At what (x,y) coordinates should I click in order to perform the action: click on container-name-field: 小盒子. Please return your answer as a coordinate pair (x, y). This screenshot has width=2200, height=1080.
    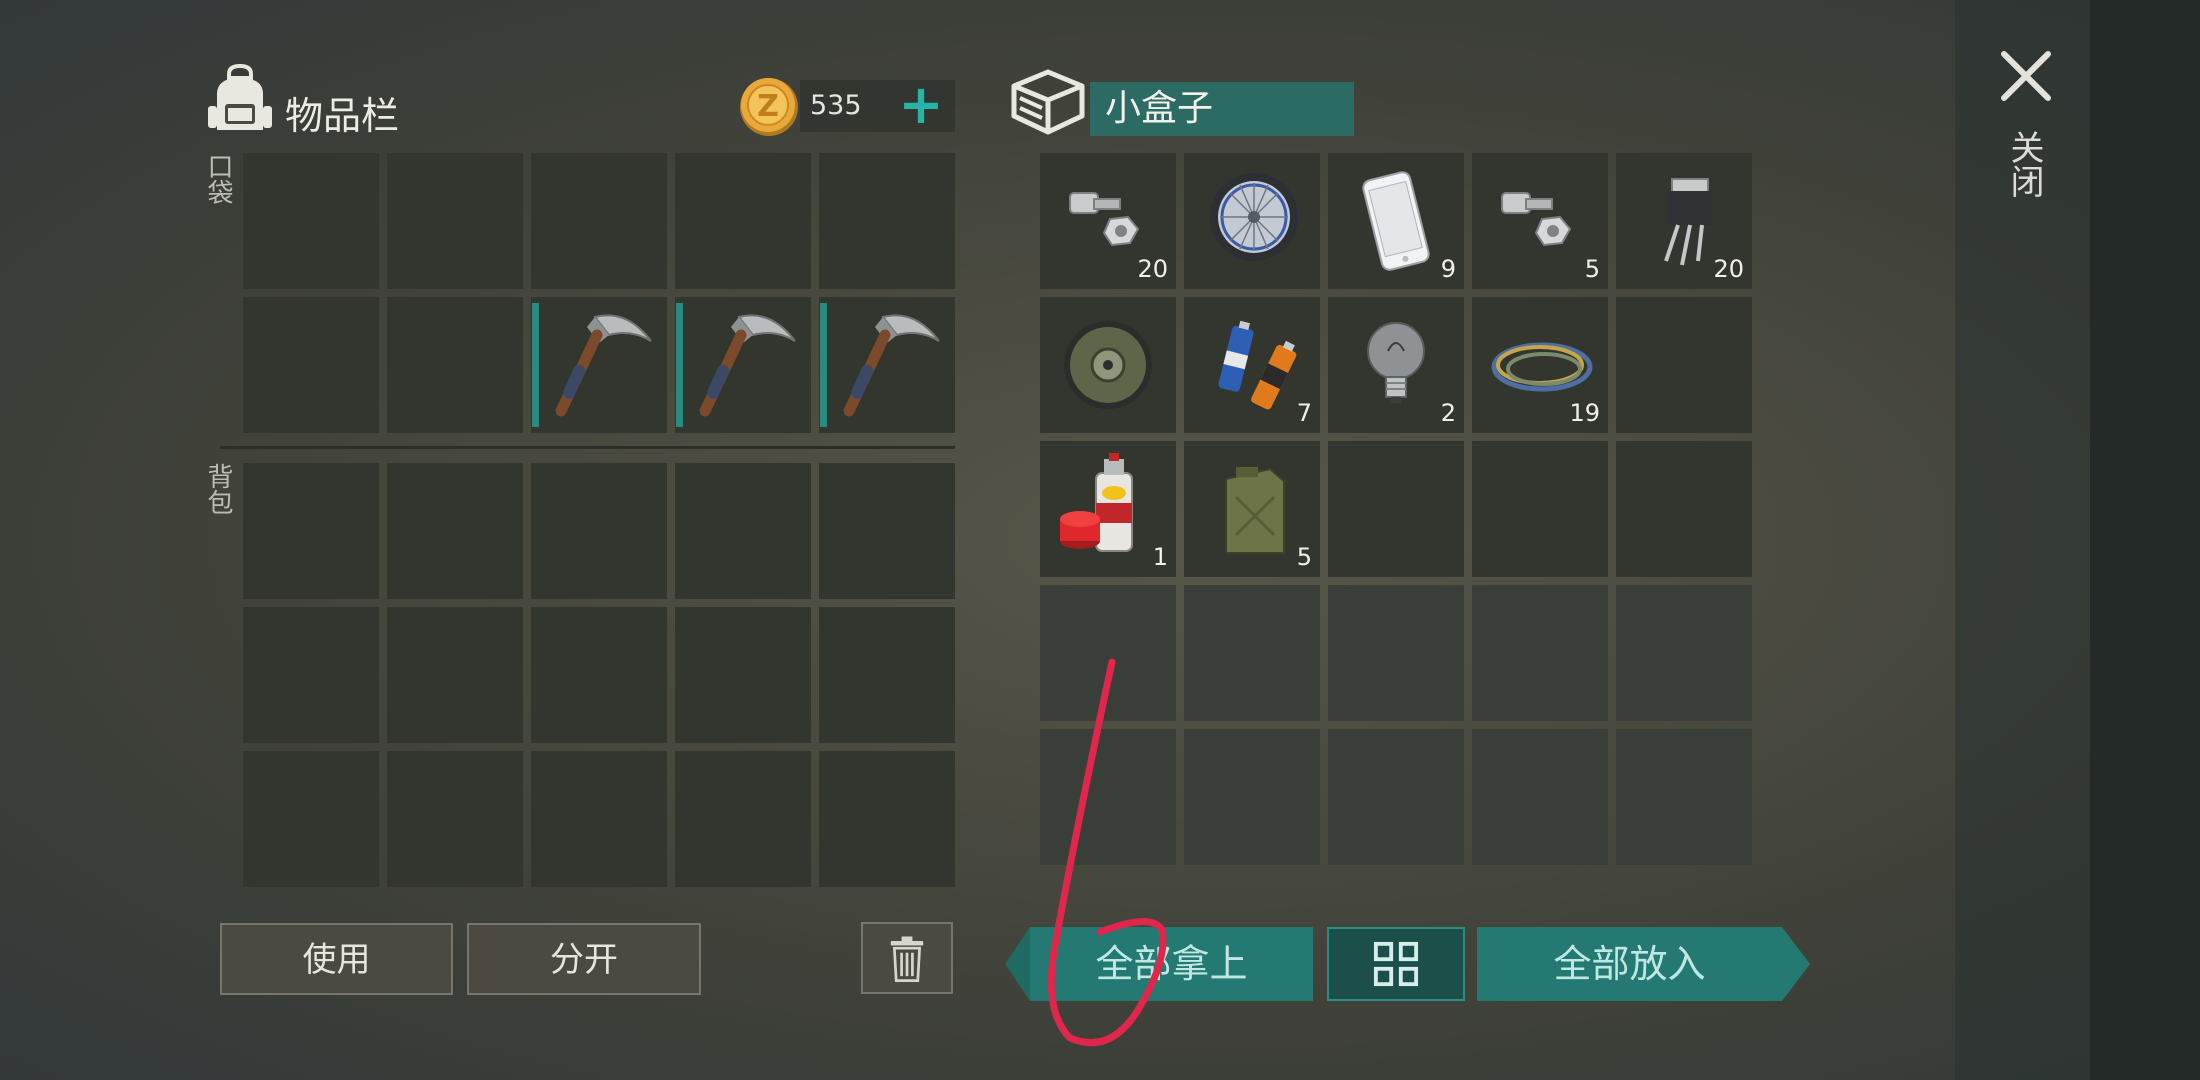
    Looking at the image, I should click on (1222, 109).